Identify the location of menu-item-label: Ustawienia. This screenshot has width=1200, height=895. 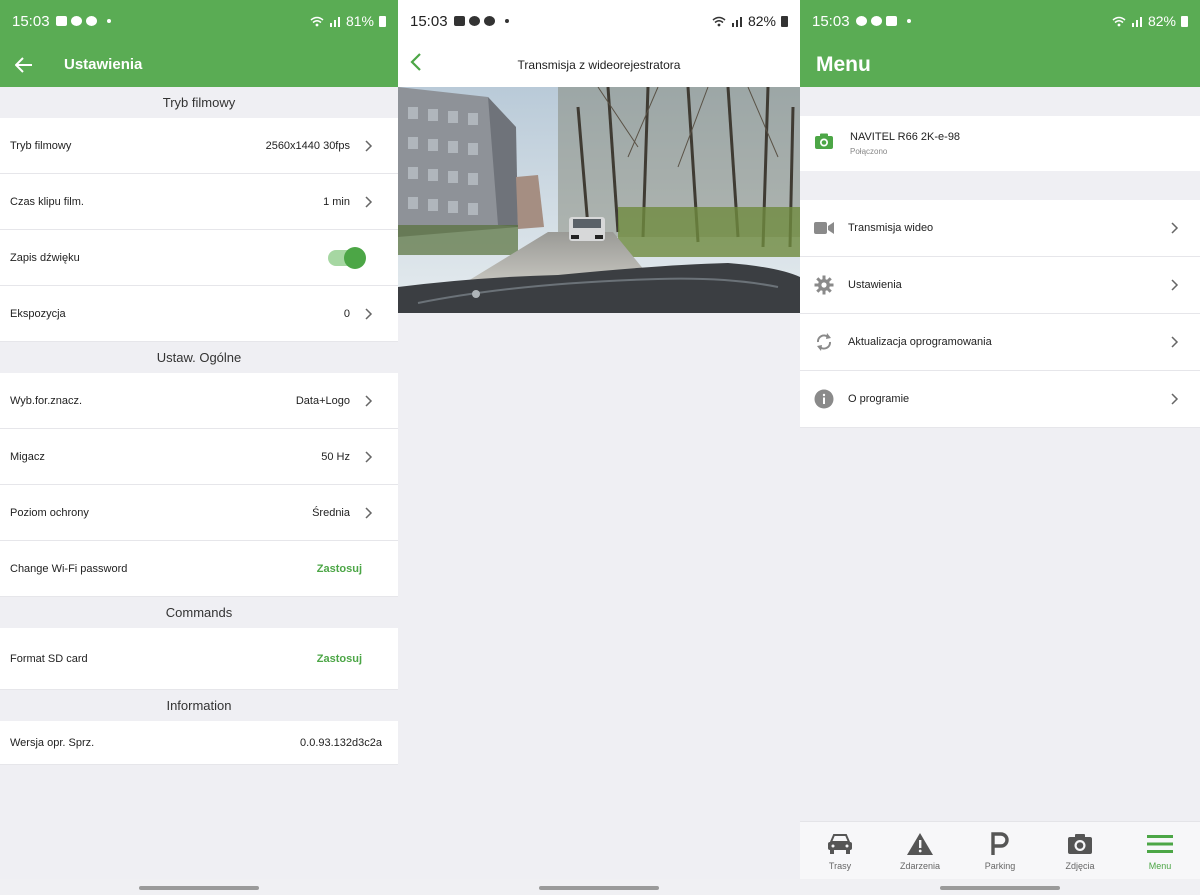
(875, 285).